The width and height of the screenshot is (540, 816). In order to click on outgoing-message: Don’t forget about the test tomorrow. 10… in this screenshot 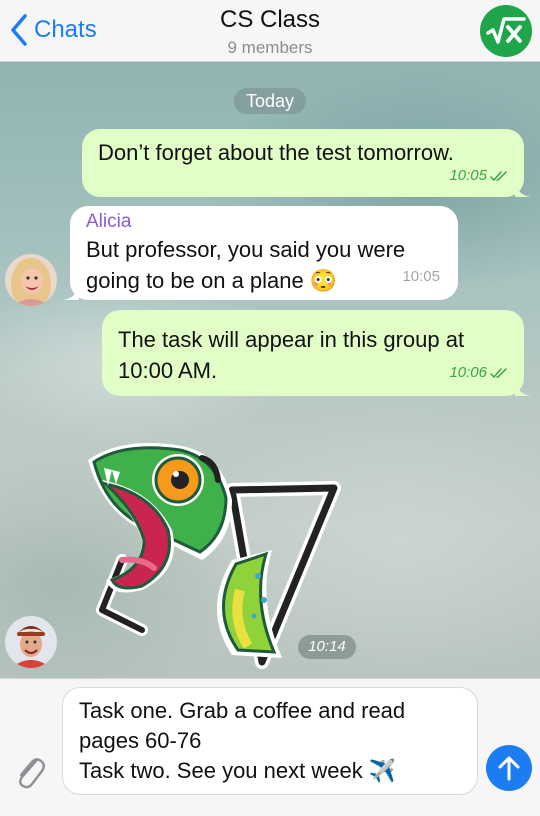, I will do `click(306, 163)`.